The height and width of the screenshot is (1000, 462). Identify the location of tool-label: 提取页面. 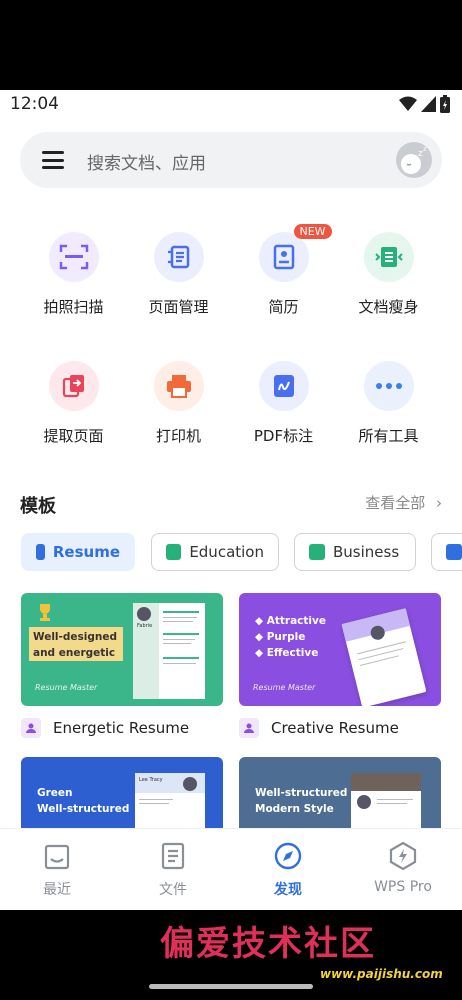
(73, 436).